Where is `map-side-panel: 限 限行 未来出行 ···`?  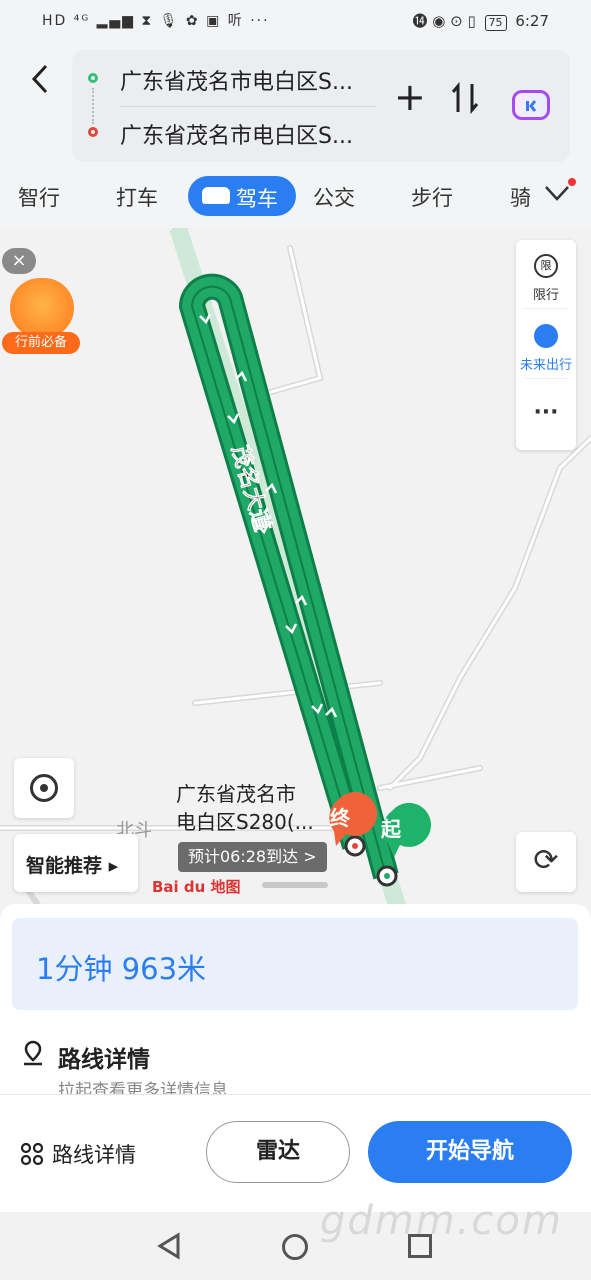
map-side-panel: 限 限行 未来出行 ··· is located at coordinates (546, 345).